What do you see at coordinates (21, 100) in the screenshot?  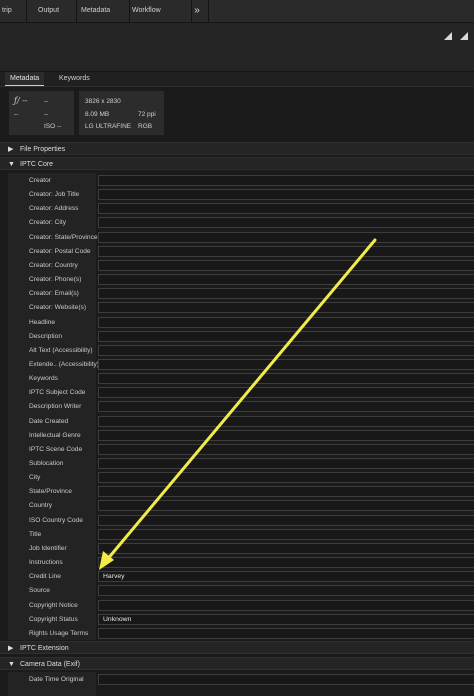 I see `aperture-value: ƒ/ --` at bounding box center [21, 100].